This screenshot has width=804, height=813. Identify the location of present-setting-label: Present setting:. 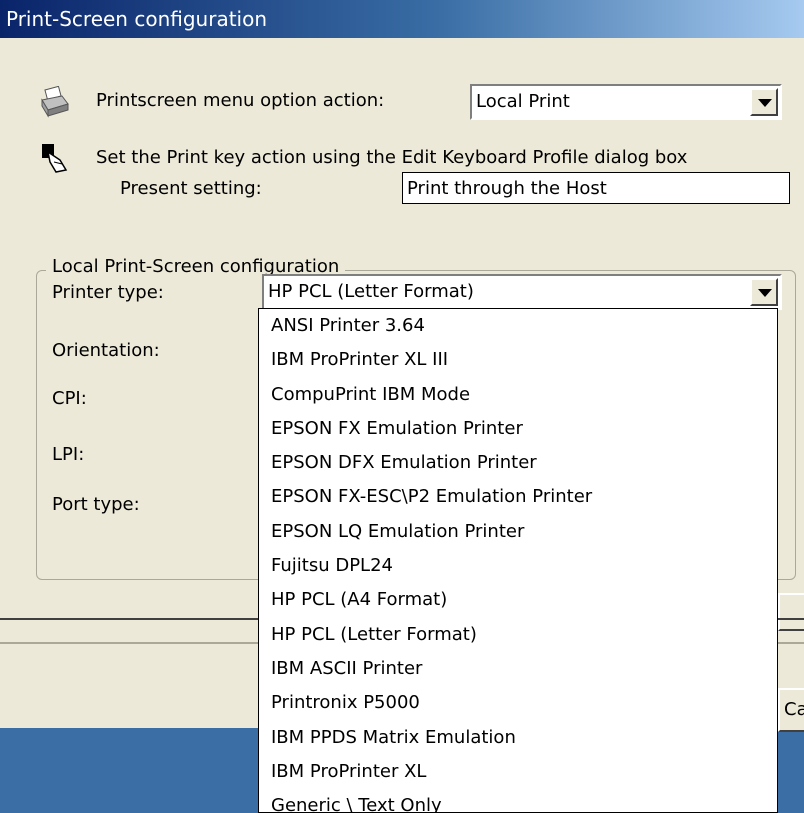
(191, 188).